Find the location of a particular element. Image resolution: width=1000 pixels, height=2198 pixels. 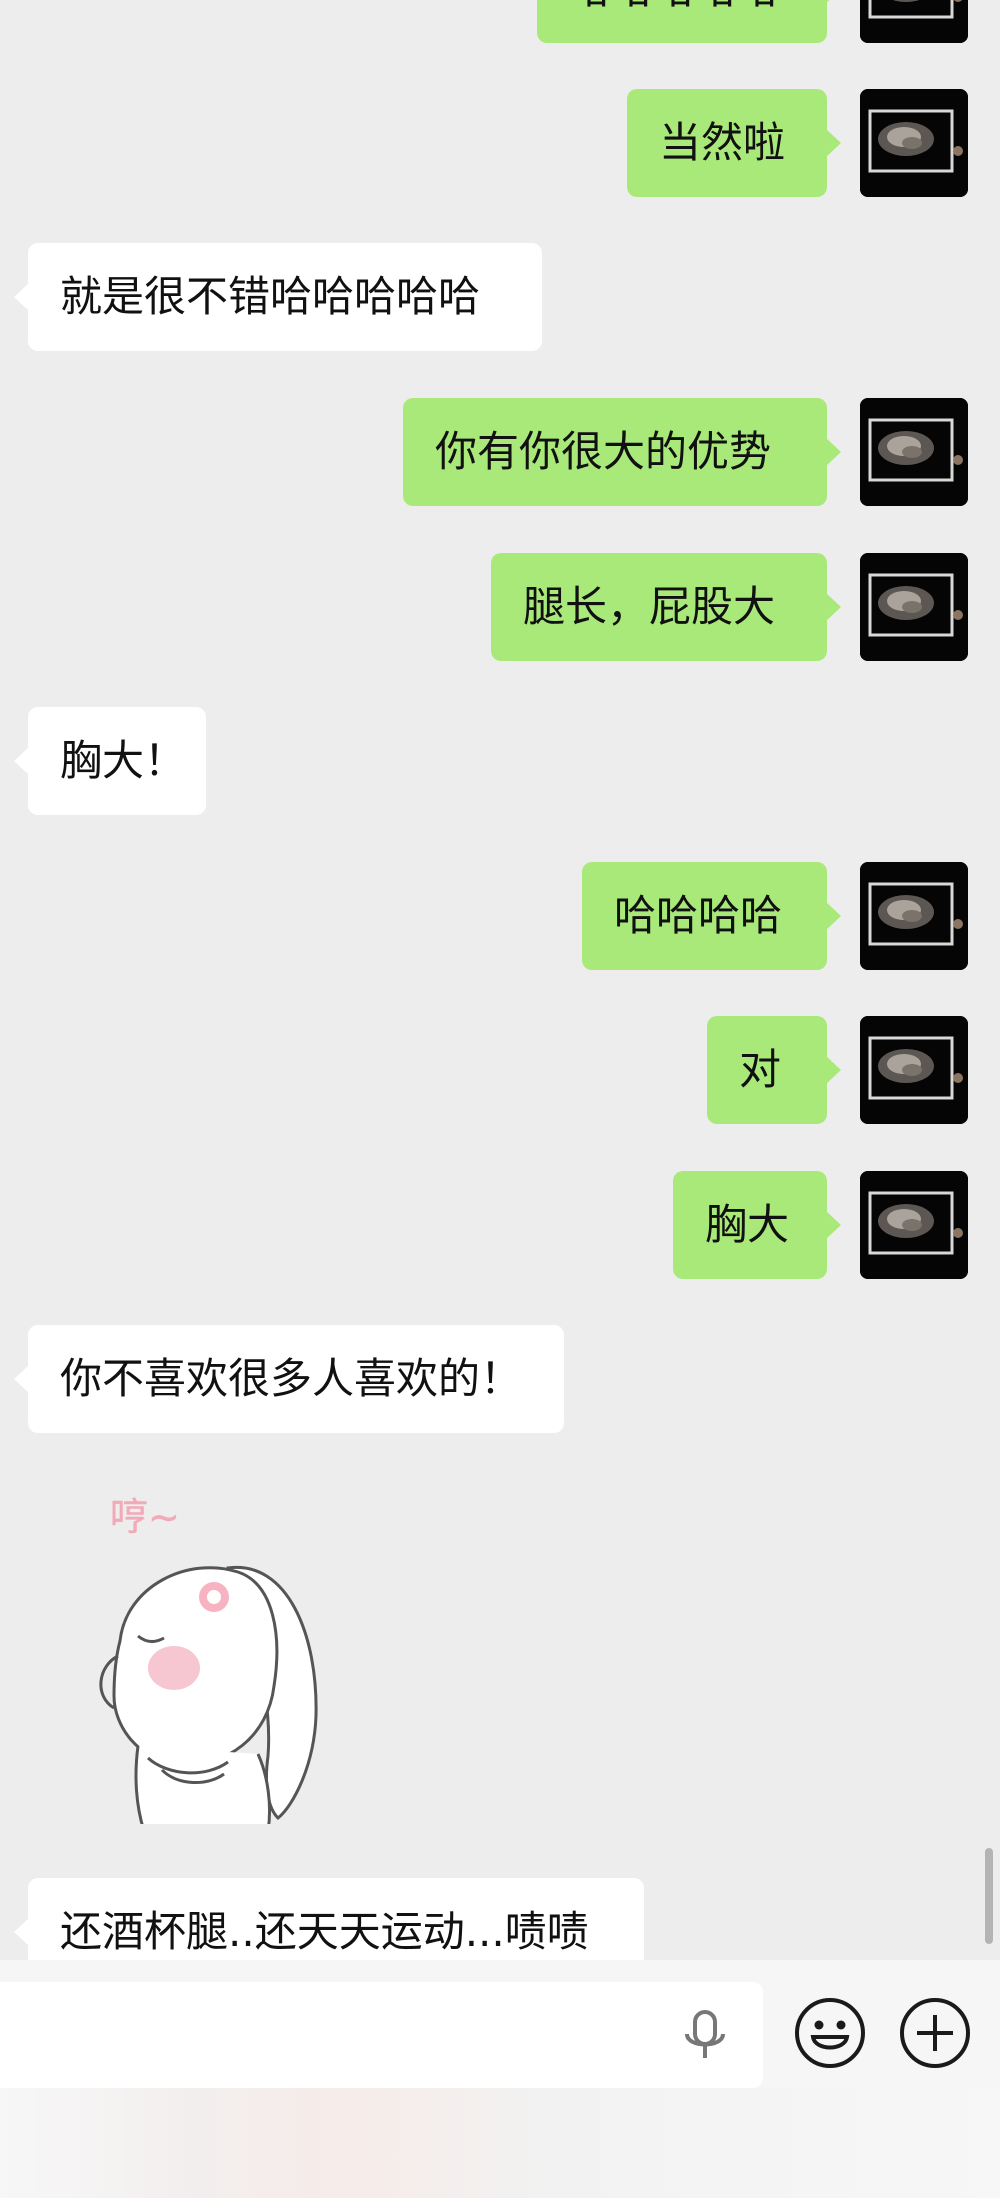

message-bubble-received: 你不喜欢很多人喜欢的！ is located at coordinates (289, 1379).